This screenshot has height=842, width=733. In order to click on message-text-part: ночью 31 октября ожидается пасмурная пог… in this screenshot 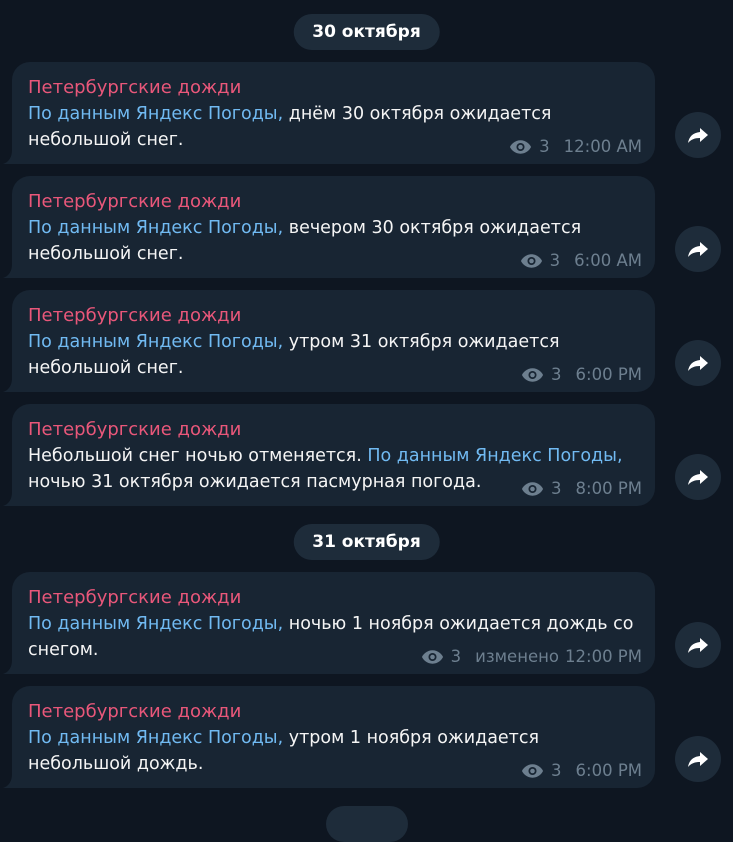, I will do `click(255, 482)`.